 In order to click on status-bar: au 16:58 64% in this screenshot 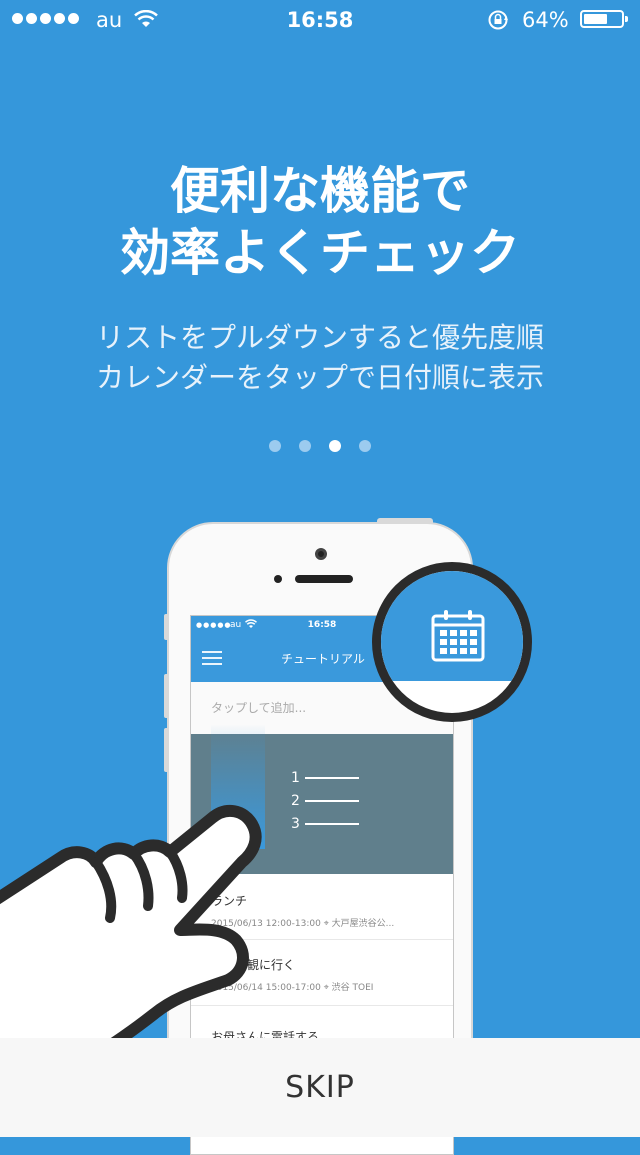, I will do `click(320, 20)`.